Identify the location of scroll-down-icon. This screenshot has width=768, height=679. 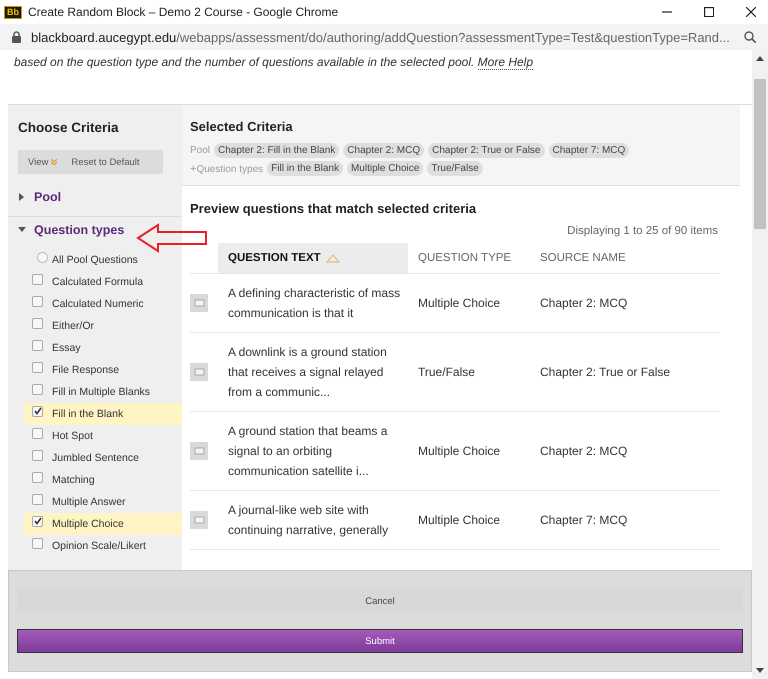
(760, 670).